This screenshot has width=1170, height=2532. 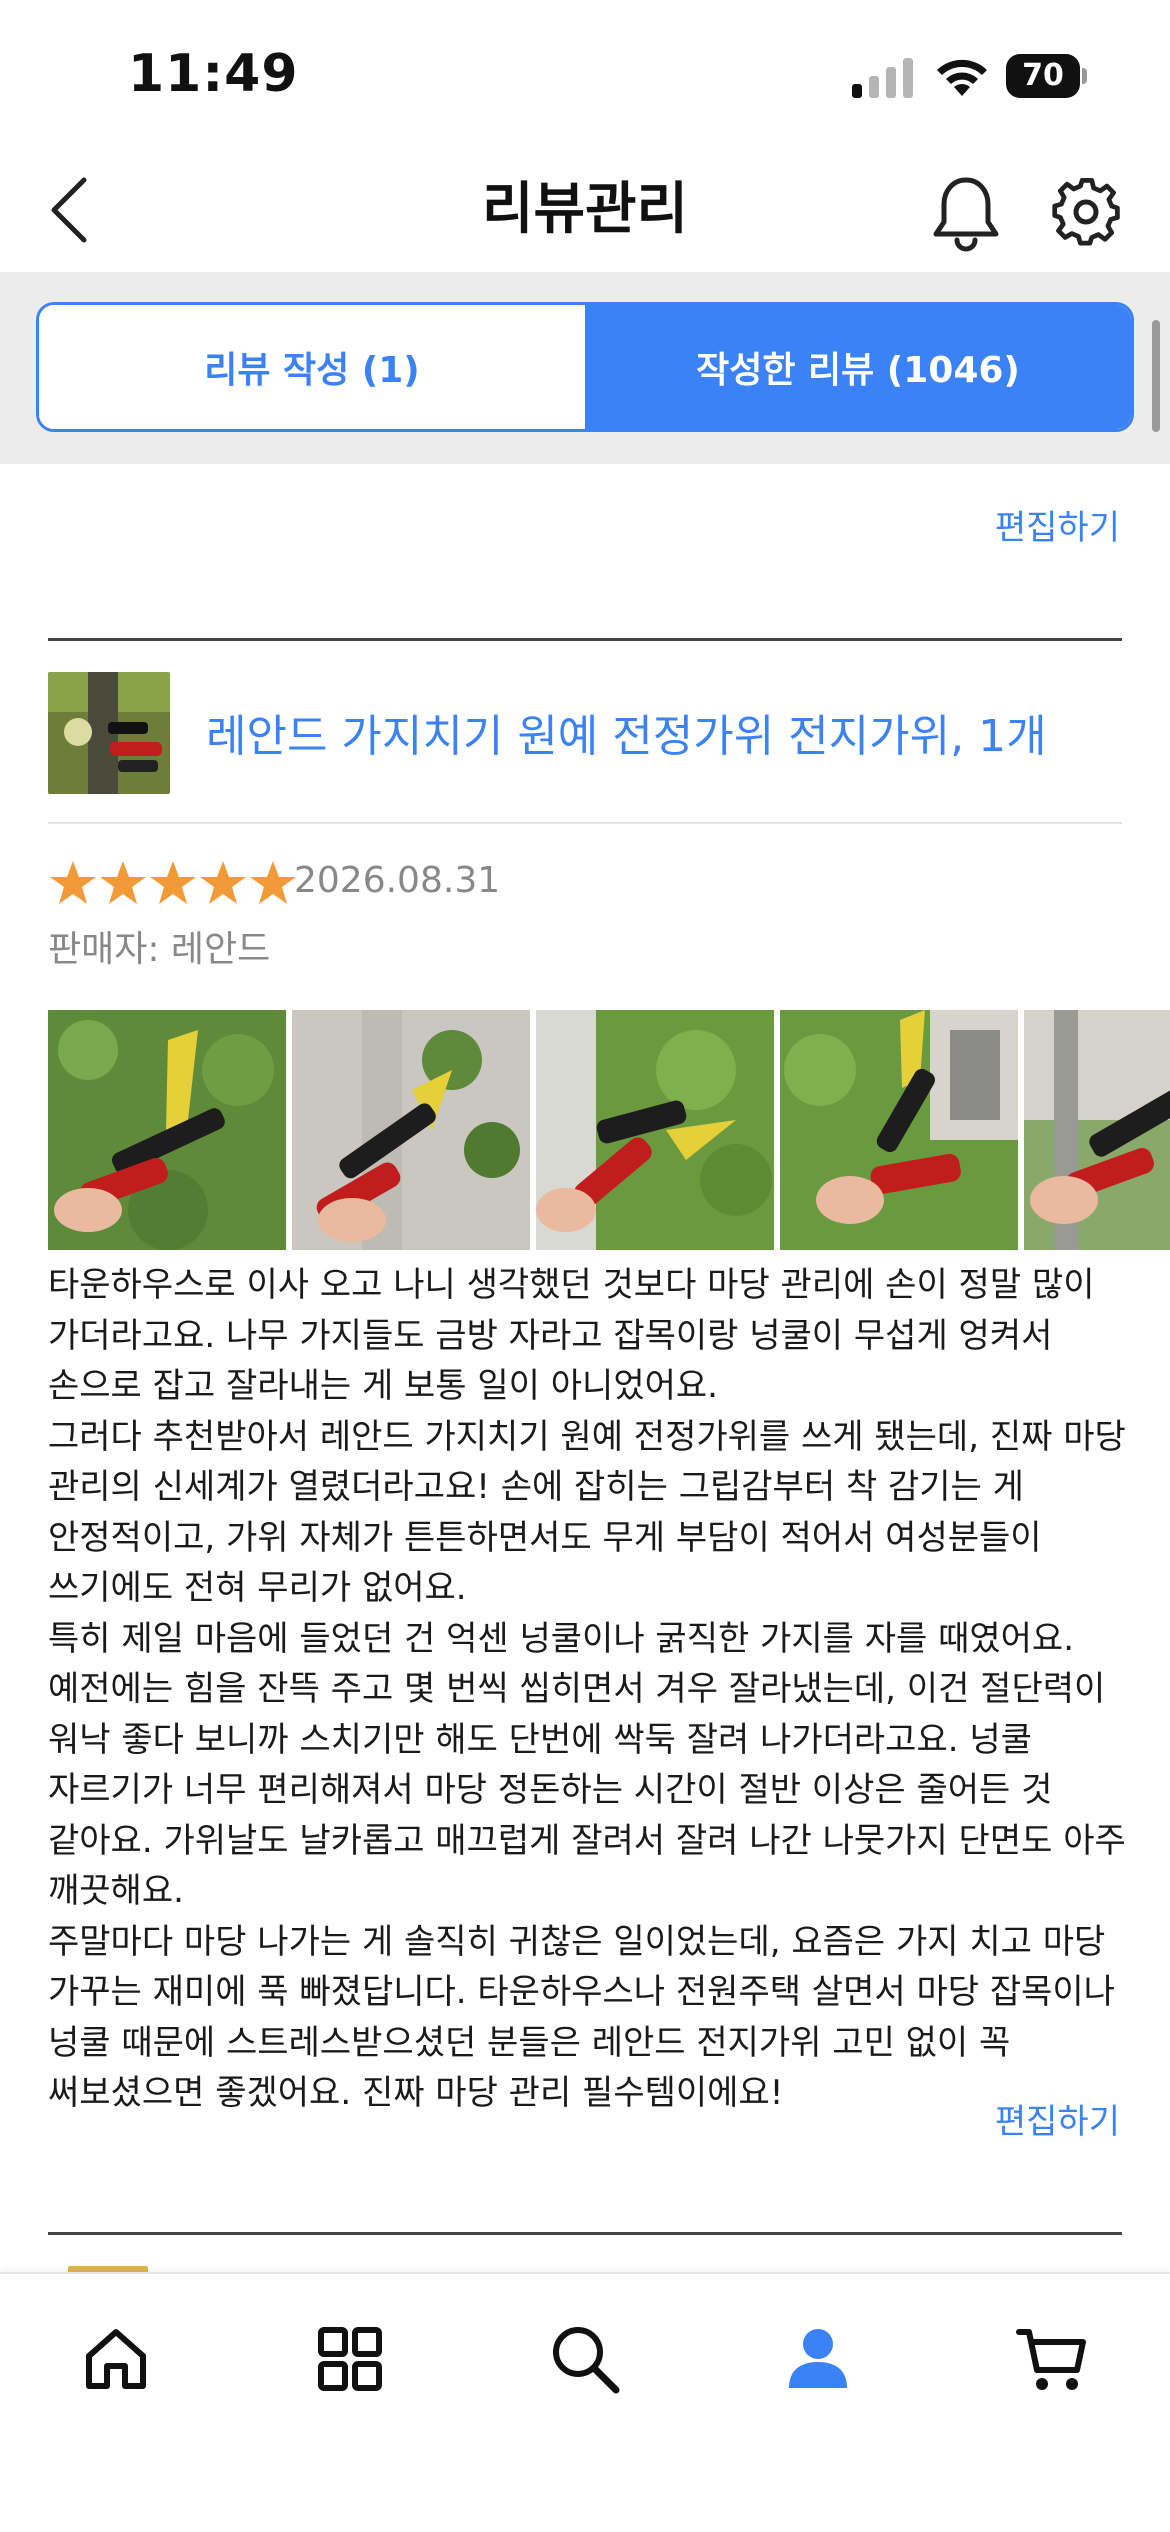 I want to click on scrollbar, so click(x=1156, y=376).